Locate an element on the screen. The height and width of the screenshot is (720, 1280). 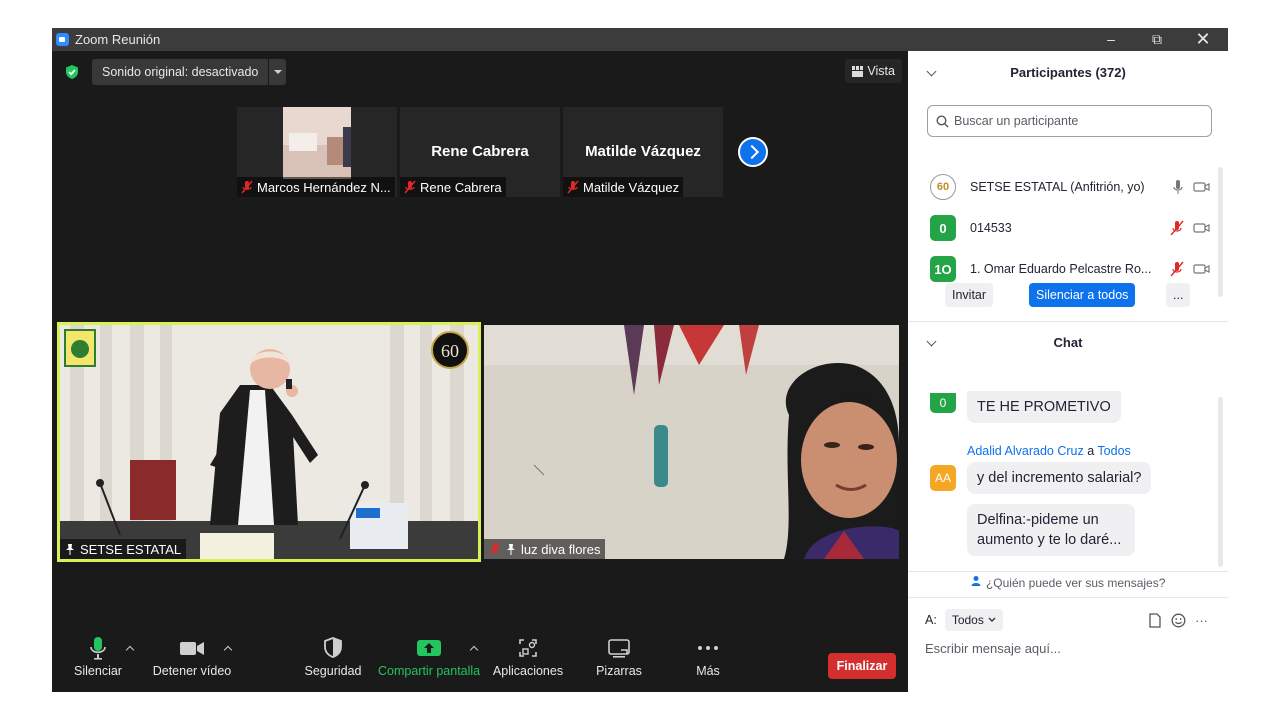
who-can-see-messages: ¿Quién puede ver sus mensajes? is located at coordinates (1068, 582).